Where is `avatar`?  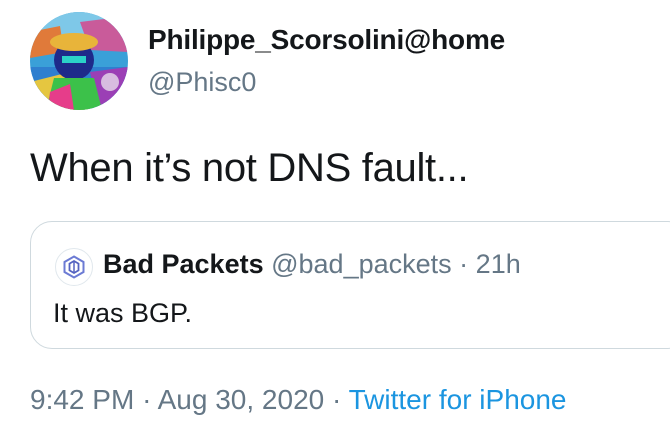 avatar is located at coordinates (79, 61).